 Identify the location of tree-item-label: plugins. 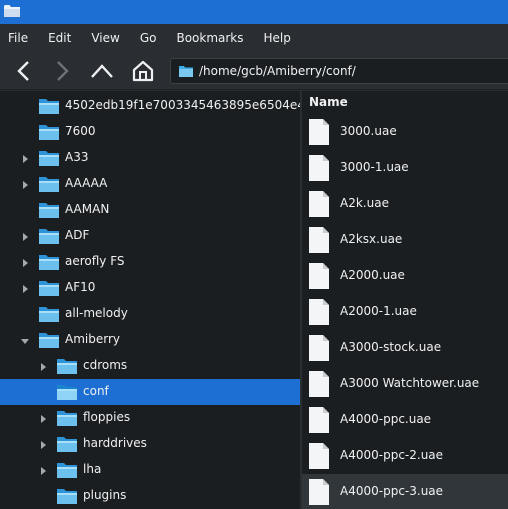
(105, 495).